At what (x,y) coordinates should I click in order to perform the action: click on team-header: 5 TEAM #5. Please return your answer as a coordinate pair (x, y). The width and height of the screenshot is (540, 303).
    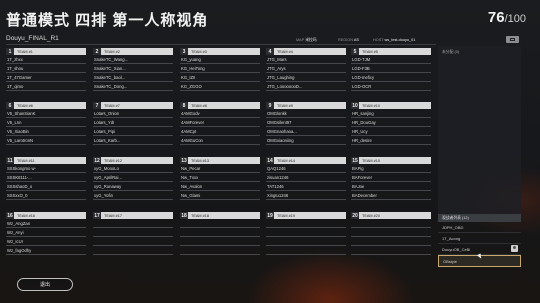
    Looking at the image, I should click on (391, 51).